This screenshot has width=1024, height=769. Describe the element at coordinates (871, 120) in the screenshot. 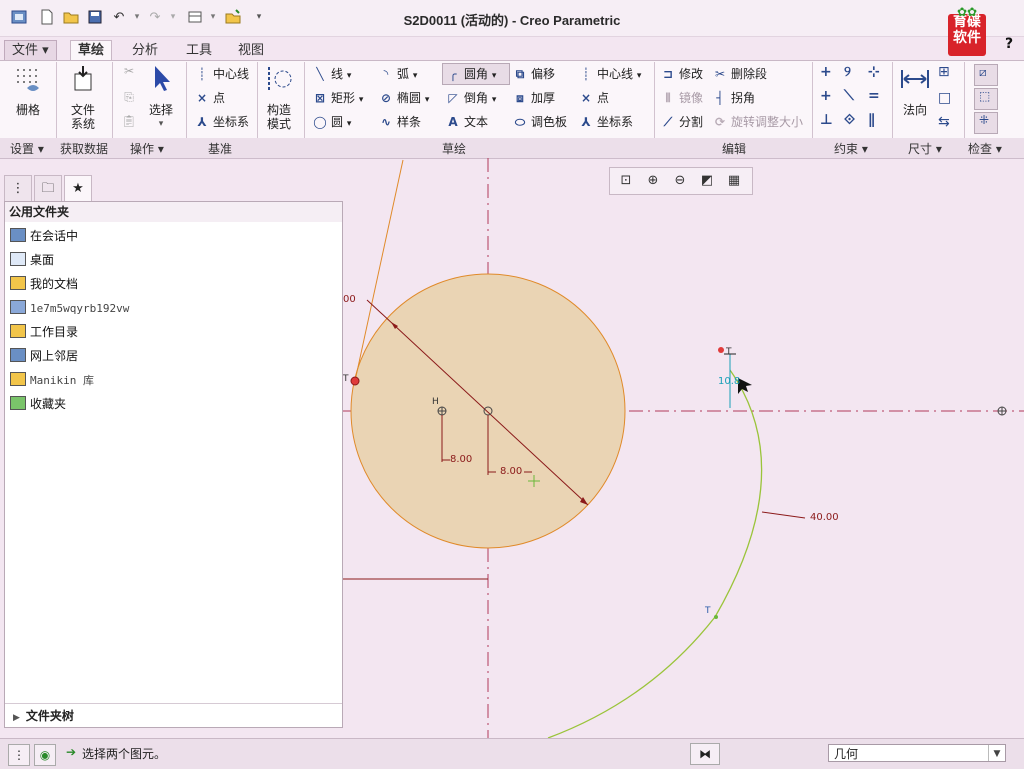

I see `parallel-constraint-icon: ∥` at that location.